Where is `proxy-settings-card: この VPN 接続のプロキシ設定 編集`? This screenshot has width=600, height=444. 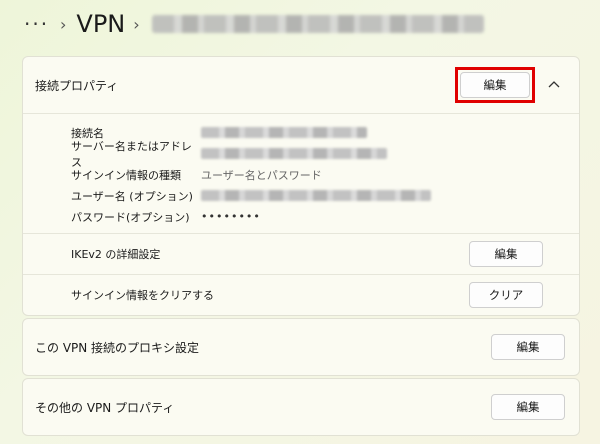
proxy-settings-card: この VPN 接続のプロキシ設定 編集 is located at coordinates (301, 347).